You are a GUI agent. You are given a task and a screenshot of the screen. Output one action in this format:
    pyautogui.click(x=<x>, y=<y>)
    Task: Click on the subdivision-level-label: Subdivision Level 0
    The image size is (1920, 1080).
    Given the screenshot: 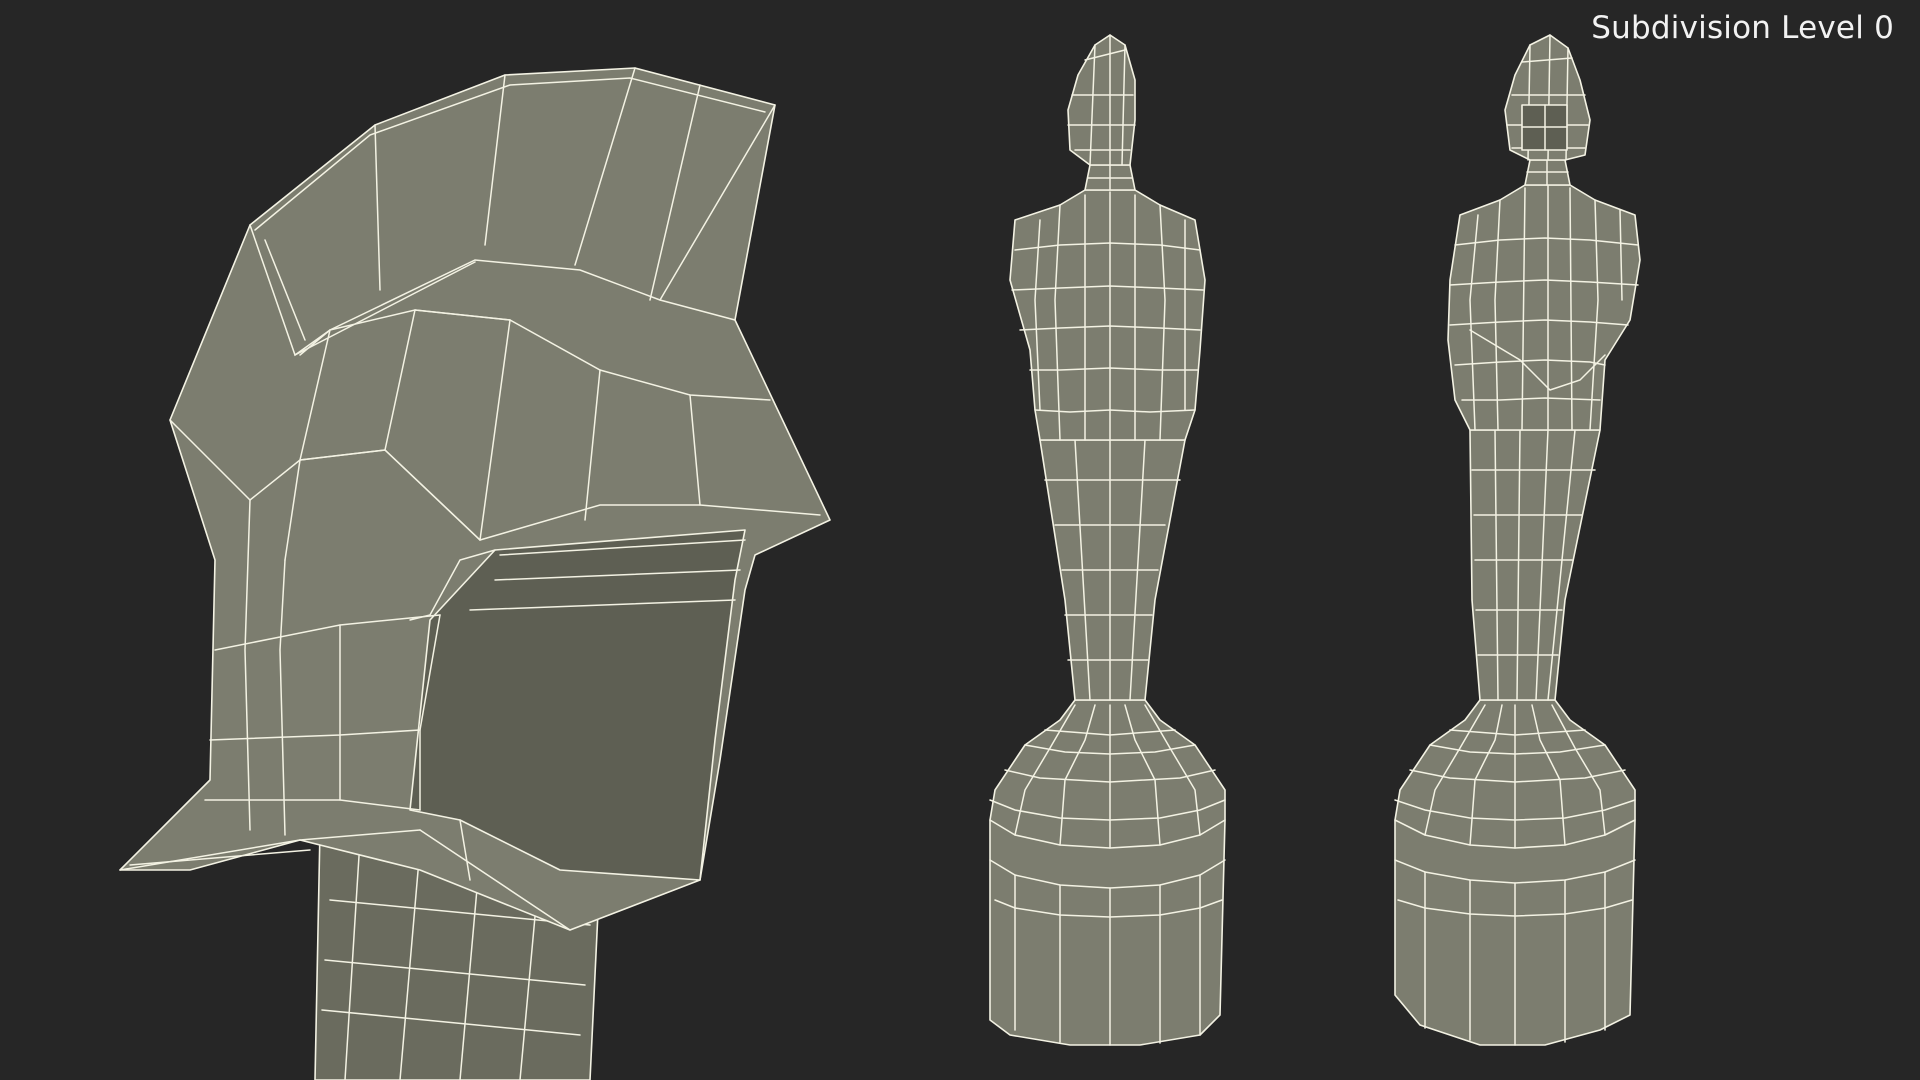 What is the action you would take?
    pyautogui.click(x=1742, y=28)
    